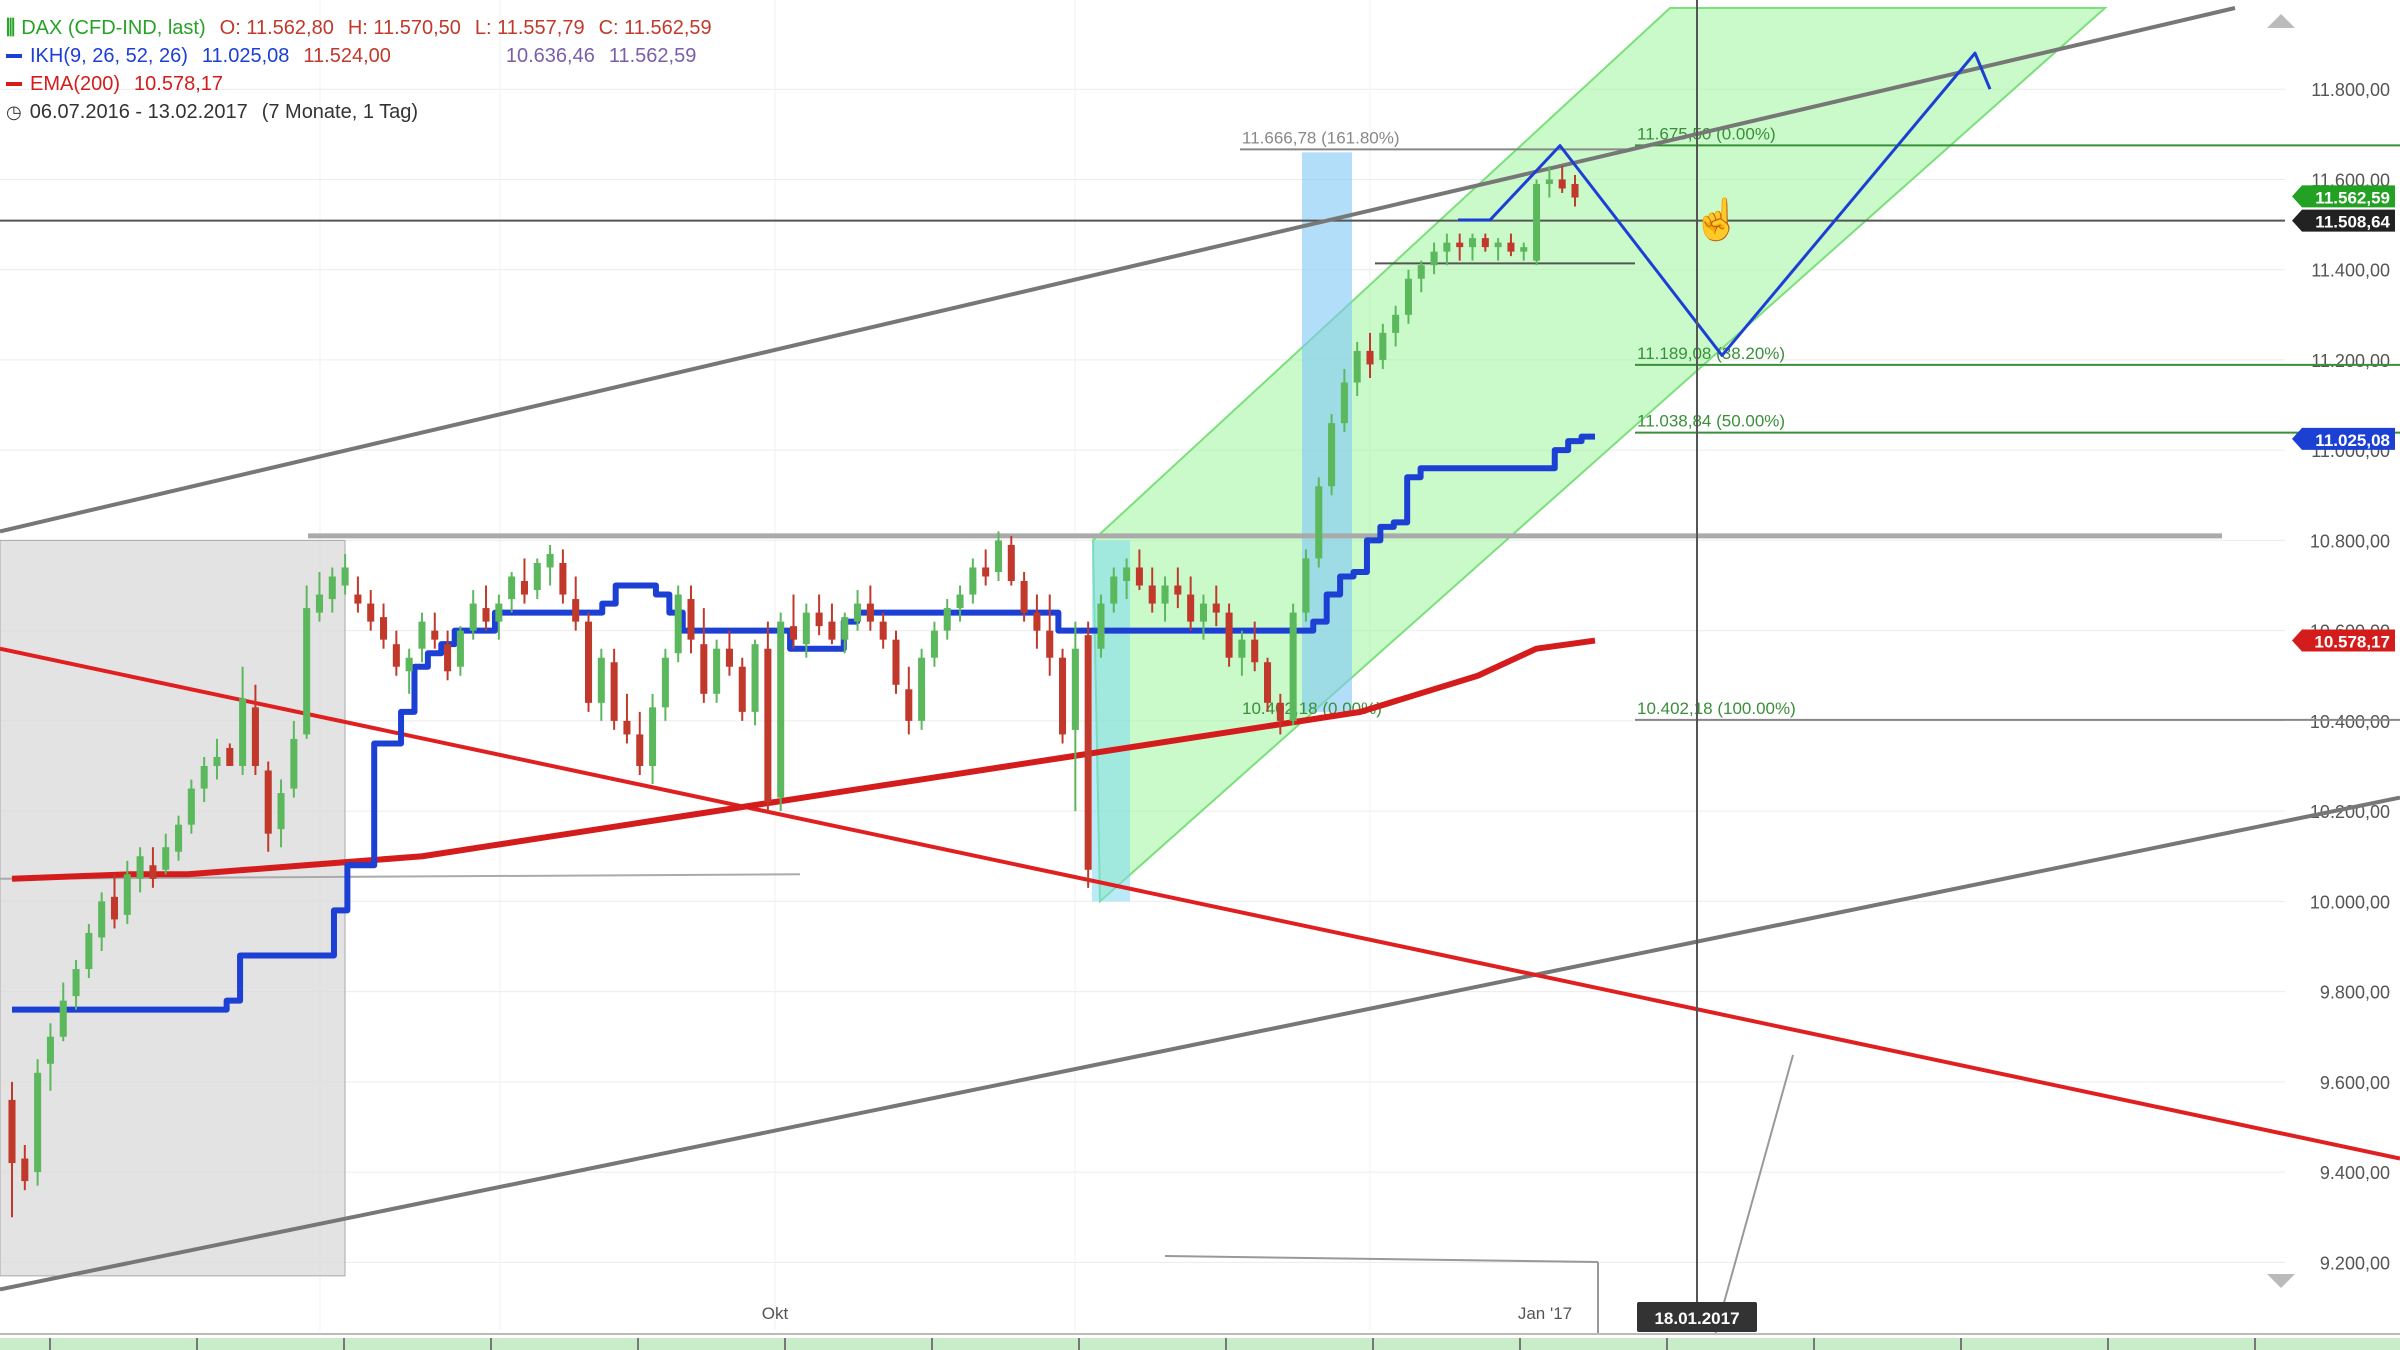 This screenshot has width=2400, height=1350. Describe the element at coordinates (2352, 641) in the screenshot. I see `price-badge-label: 10.578,17` at that location.